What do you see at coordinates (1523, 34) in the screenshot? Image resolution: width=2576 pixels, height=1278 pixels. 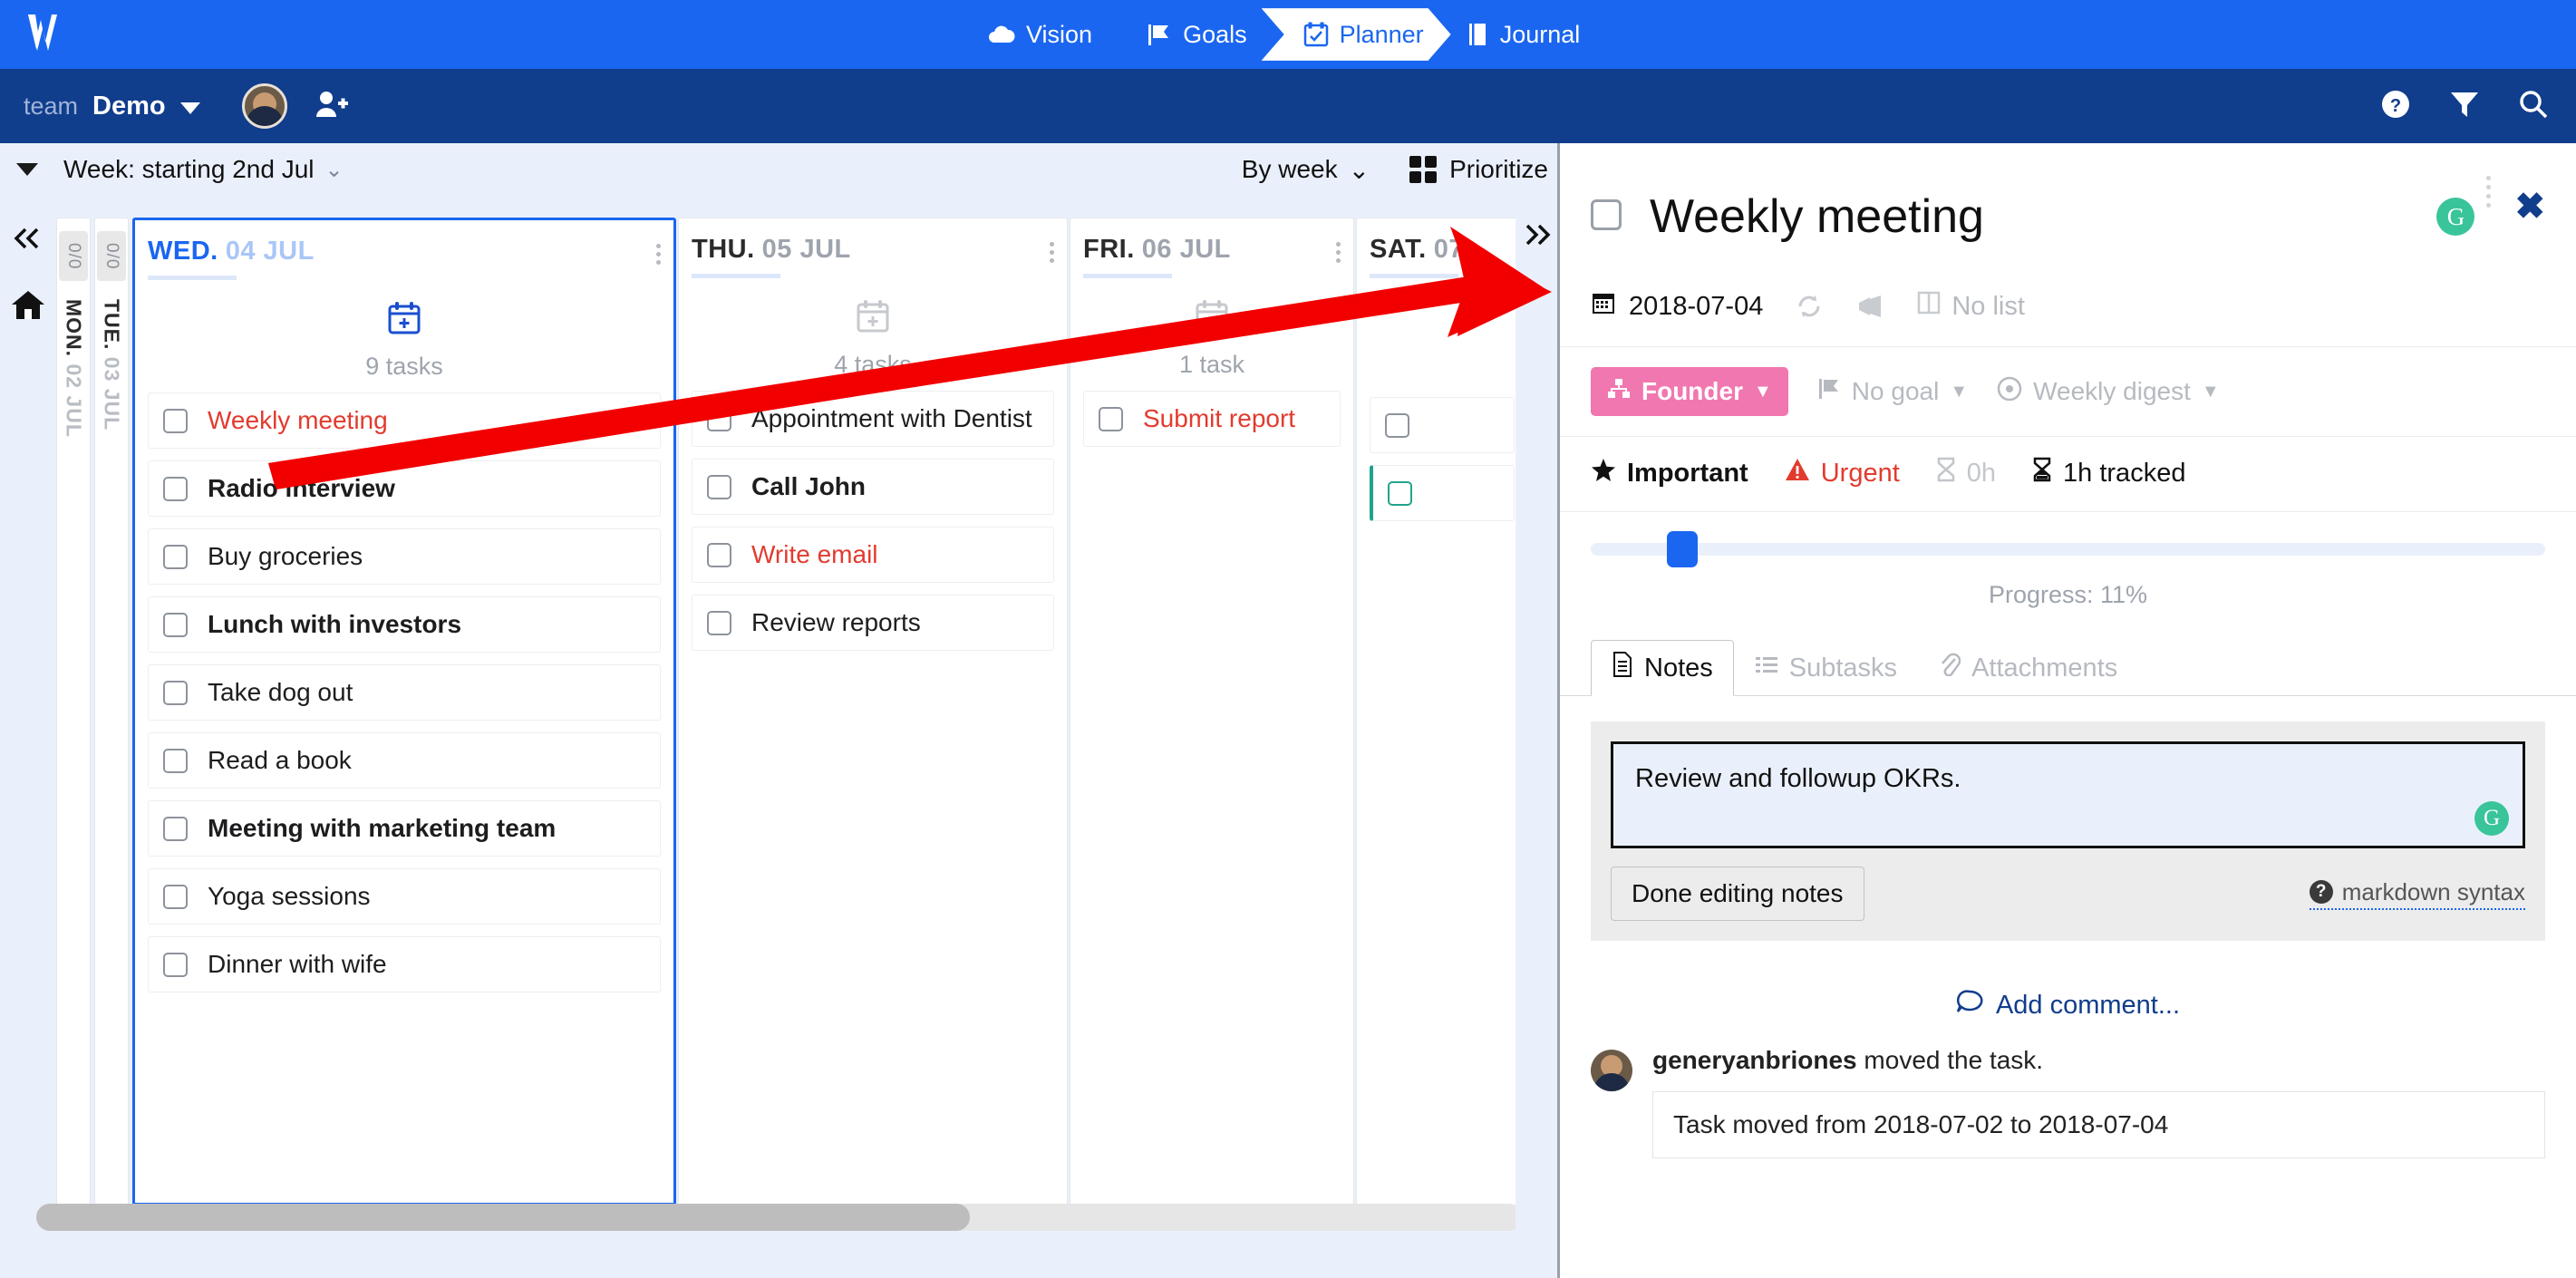 I see `nav-tab-journal: Journal` at bounding box center [1523, 34].